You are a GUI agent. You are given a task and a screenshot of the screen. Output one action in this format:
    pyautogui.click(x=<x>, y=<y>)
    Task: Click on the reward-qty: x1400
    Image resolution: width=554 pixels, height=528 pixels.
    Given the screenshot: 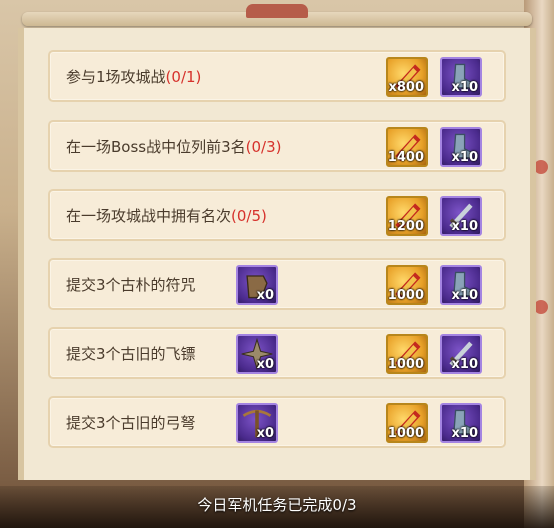 What is the action you would take?
    pyautogui.click(x=405, y=157)
    